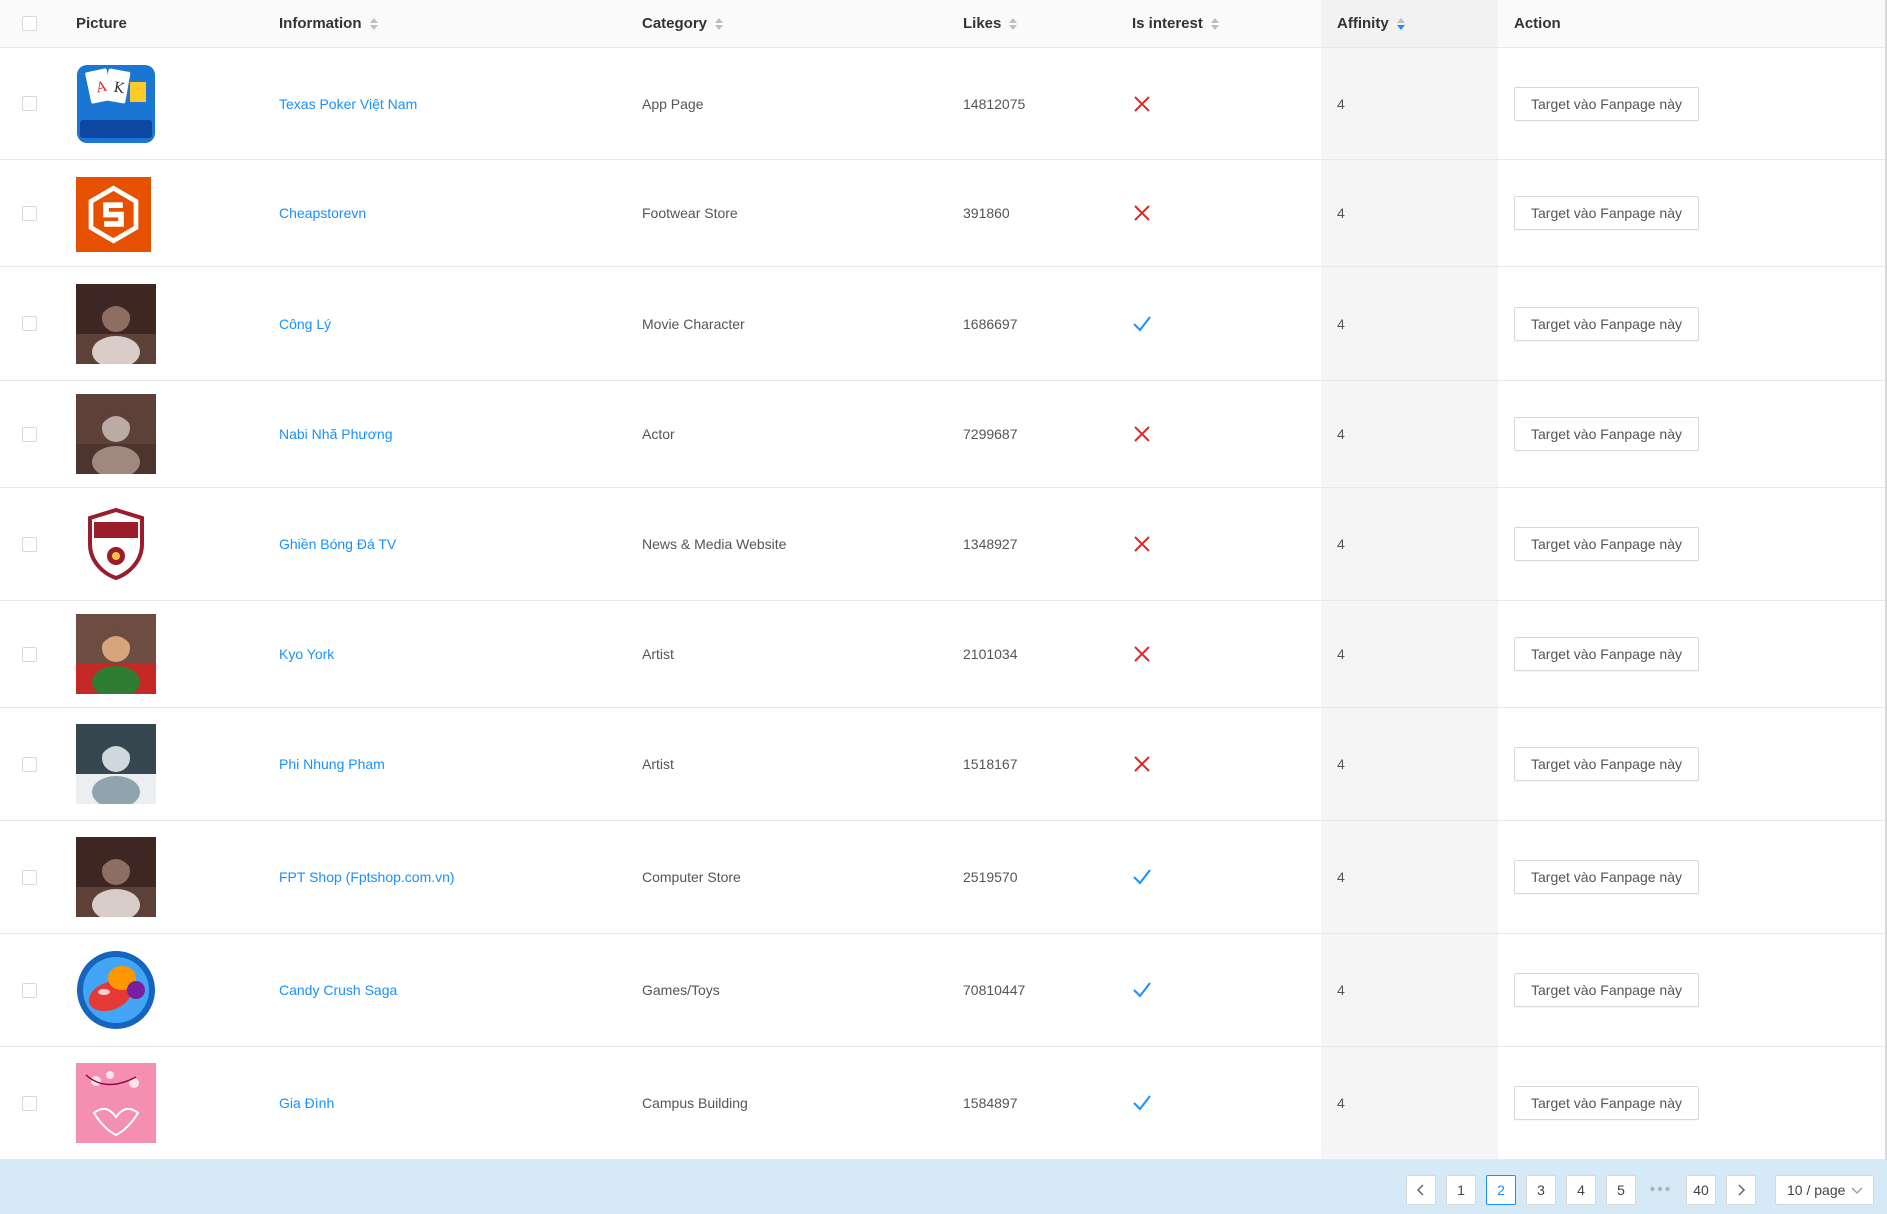  What do you see at coordinates (1537, 23) in the screenshot?
I see `header-action-label: Action` at bounding box center [1537, 23].